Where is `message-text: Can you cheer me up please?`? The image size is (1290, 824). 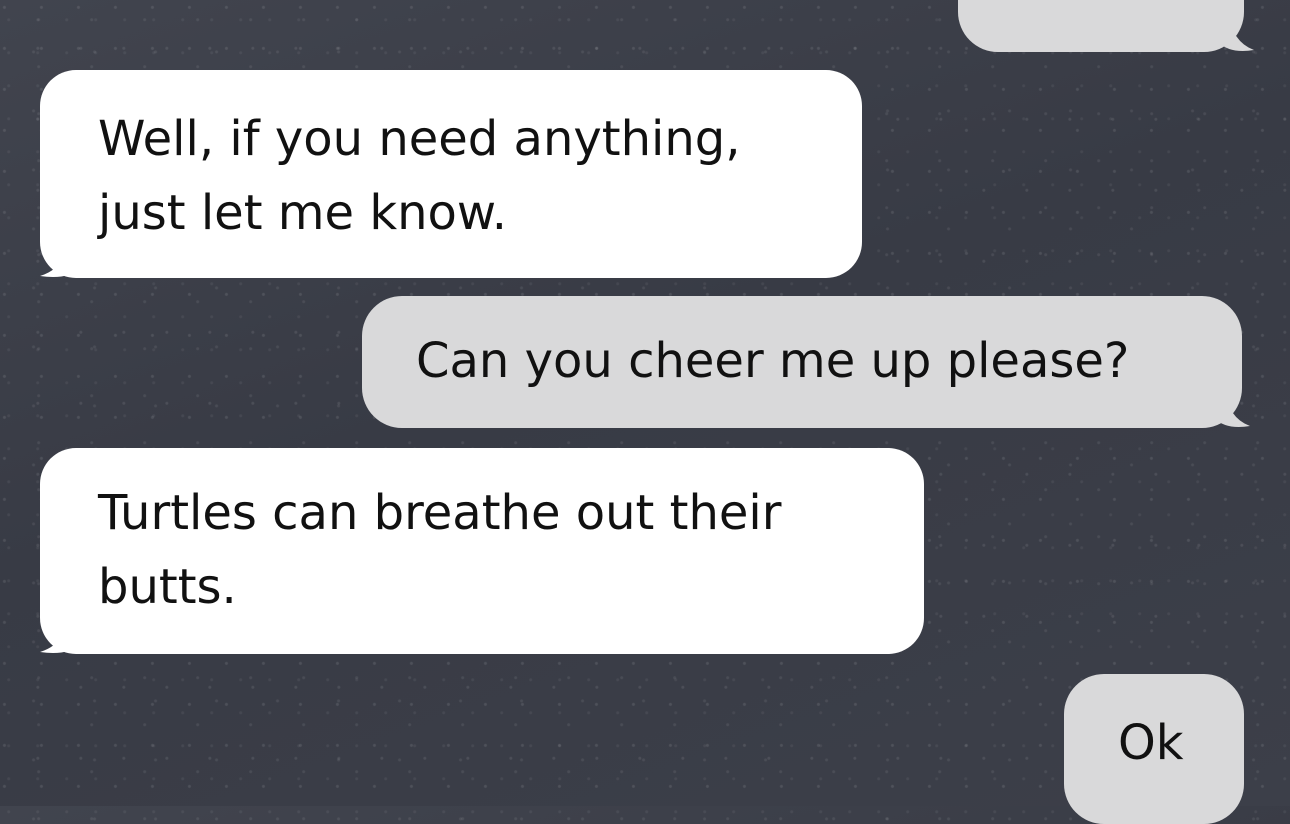 message-text: Can you cheer me up please? is located at coordinates (773, 361).